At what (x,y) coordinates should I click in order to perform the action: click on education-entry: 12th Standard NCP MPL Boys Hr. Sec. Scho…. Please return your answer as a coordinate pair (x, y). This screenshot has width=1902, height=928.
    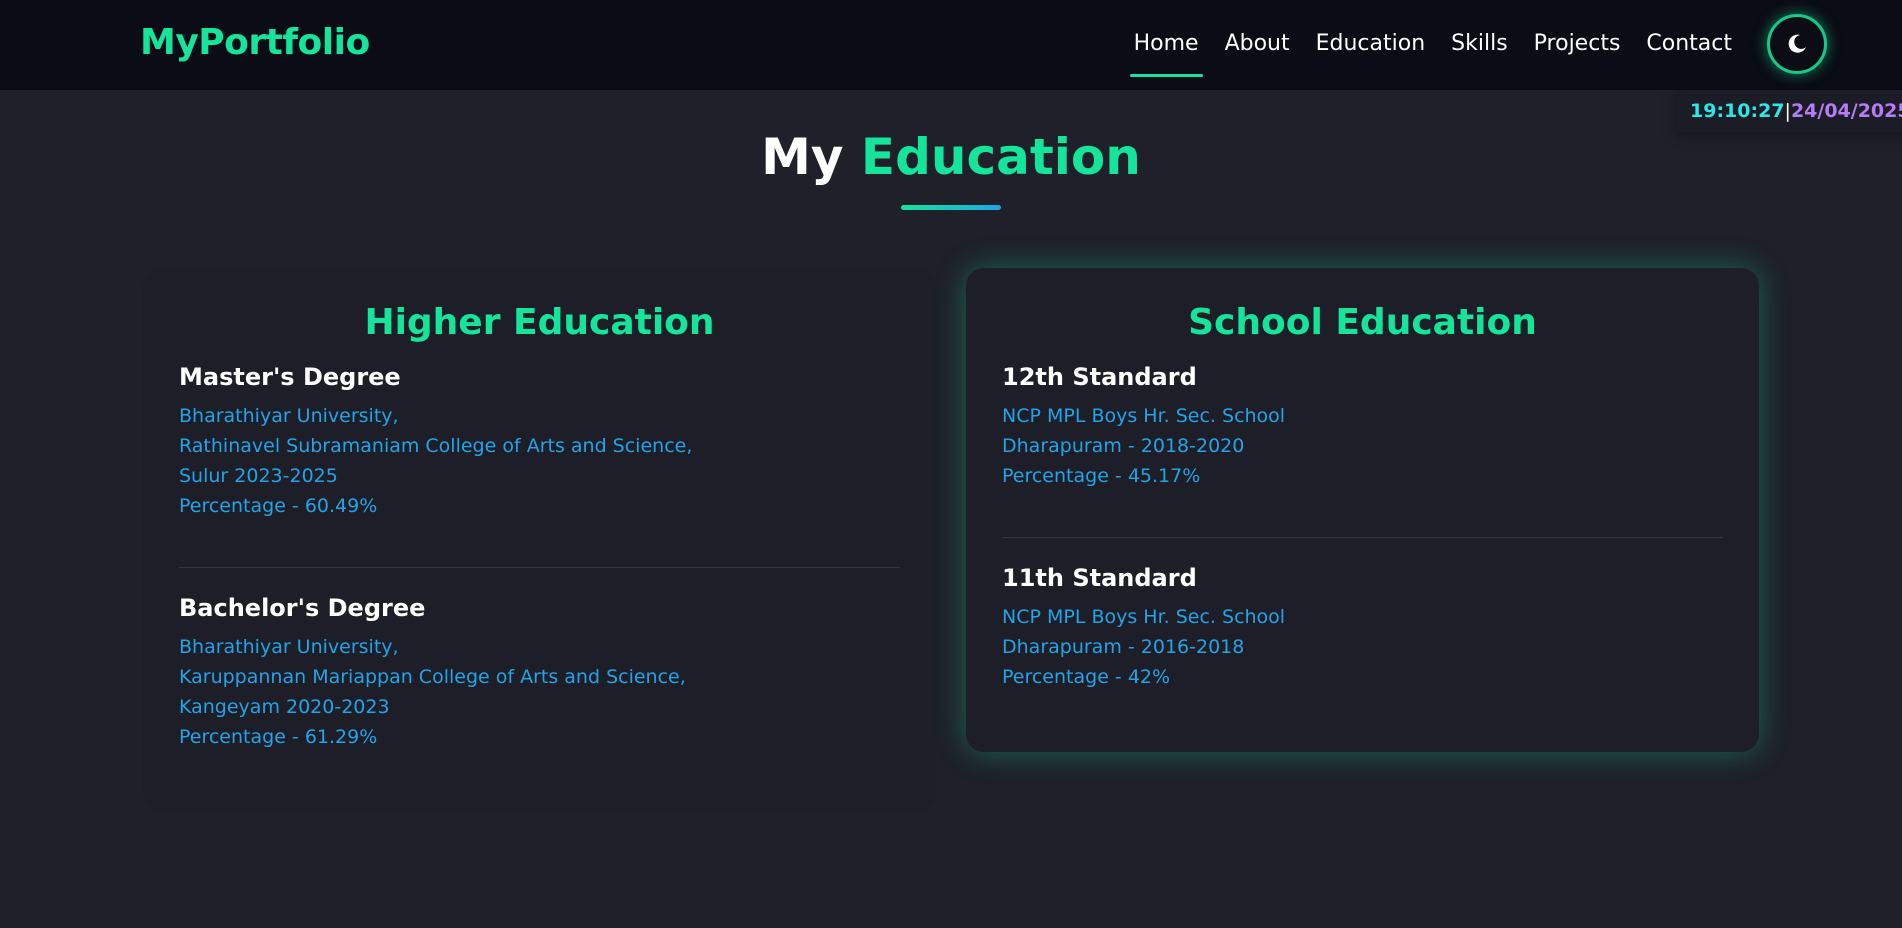
    Looking at the image, I should click on (1362, 427).